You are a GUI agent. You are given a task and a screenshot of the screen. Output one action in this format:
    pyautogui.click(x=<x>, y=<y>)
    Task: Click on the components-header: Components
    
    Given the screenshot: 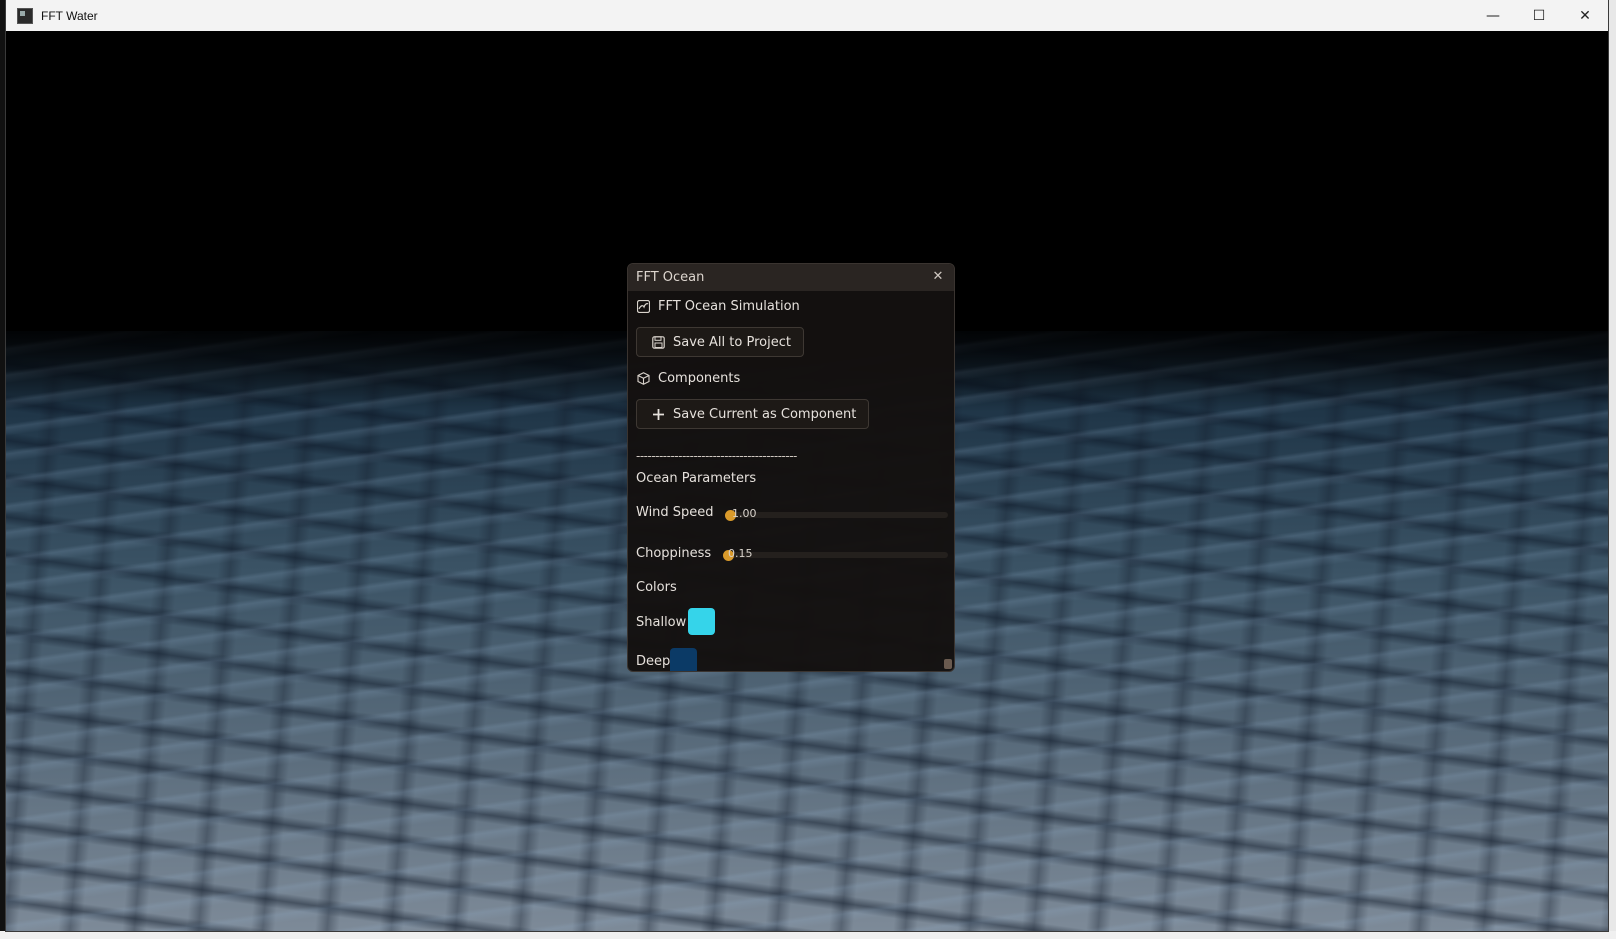 What is the action you would take?
    pyautogui.click(x=688, y=378)
    